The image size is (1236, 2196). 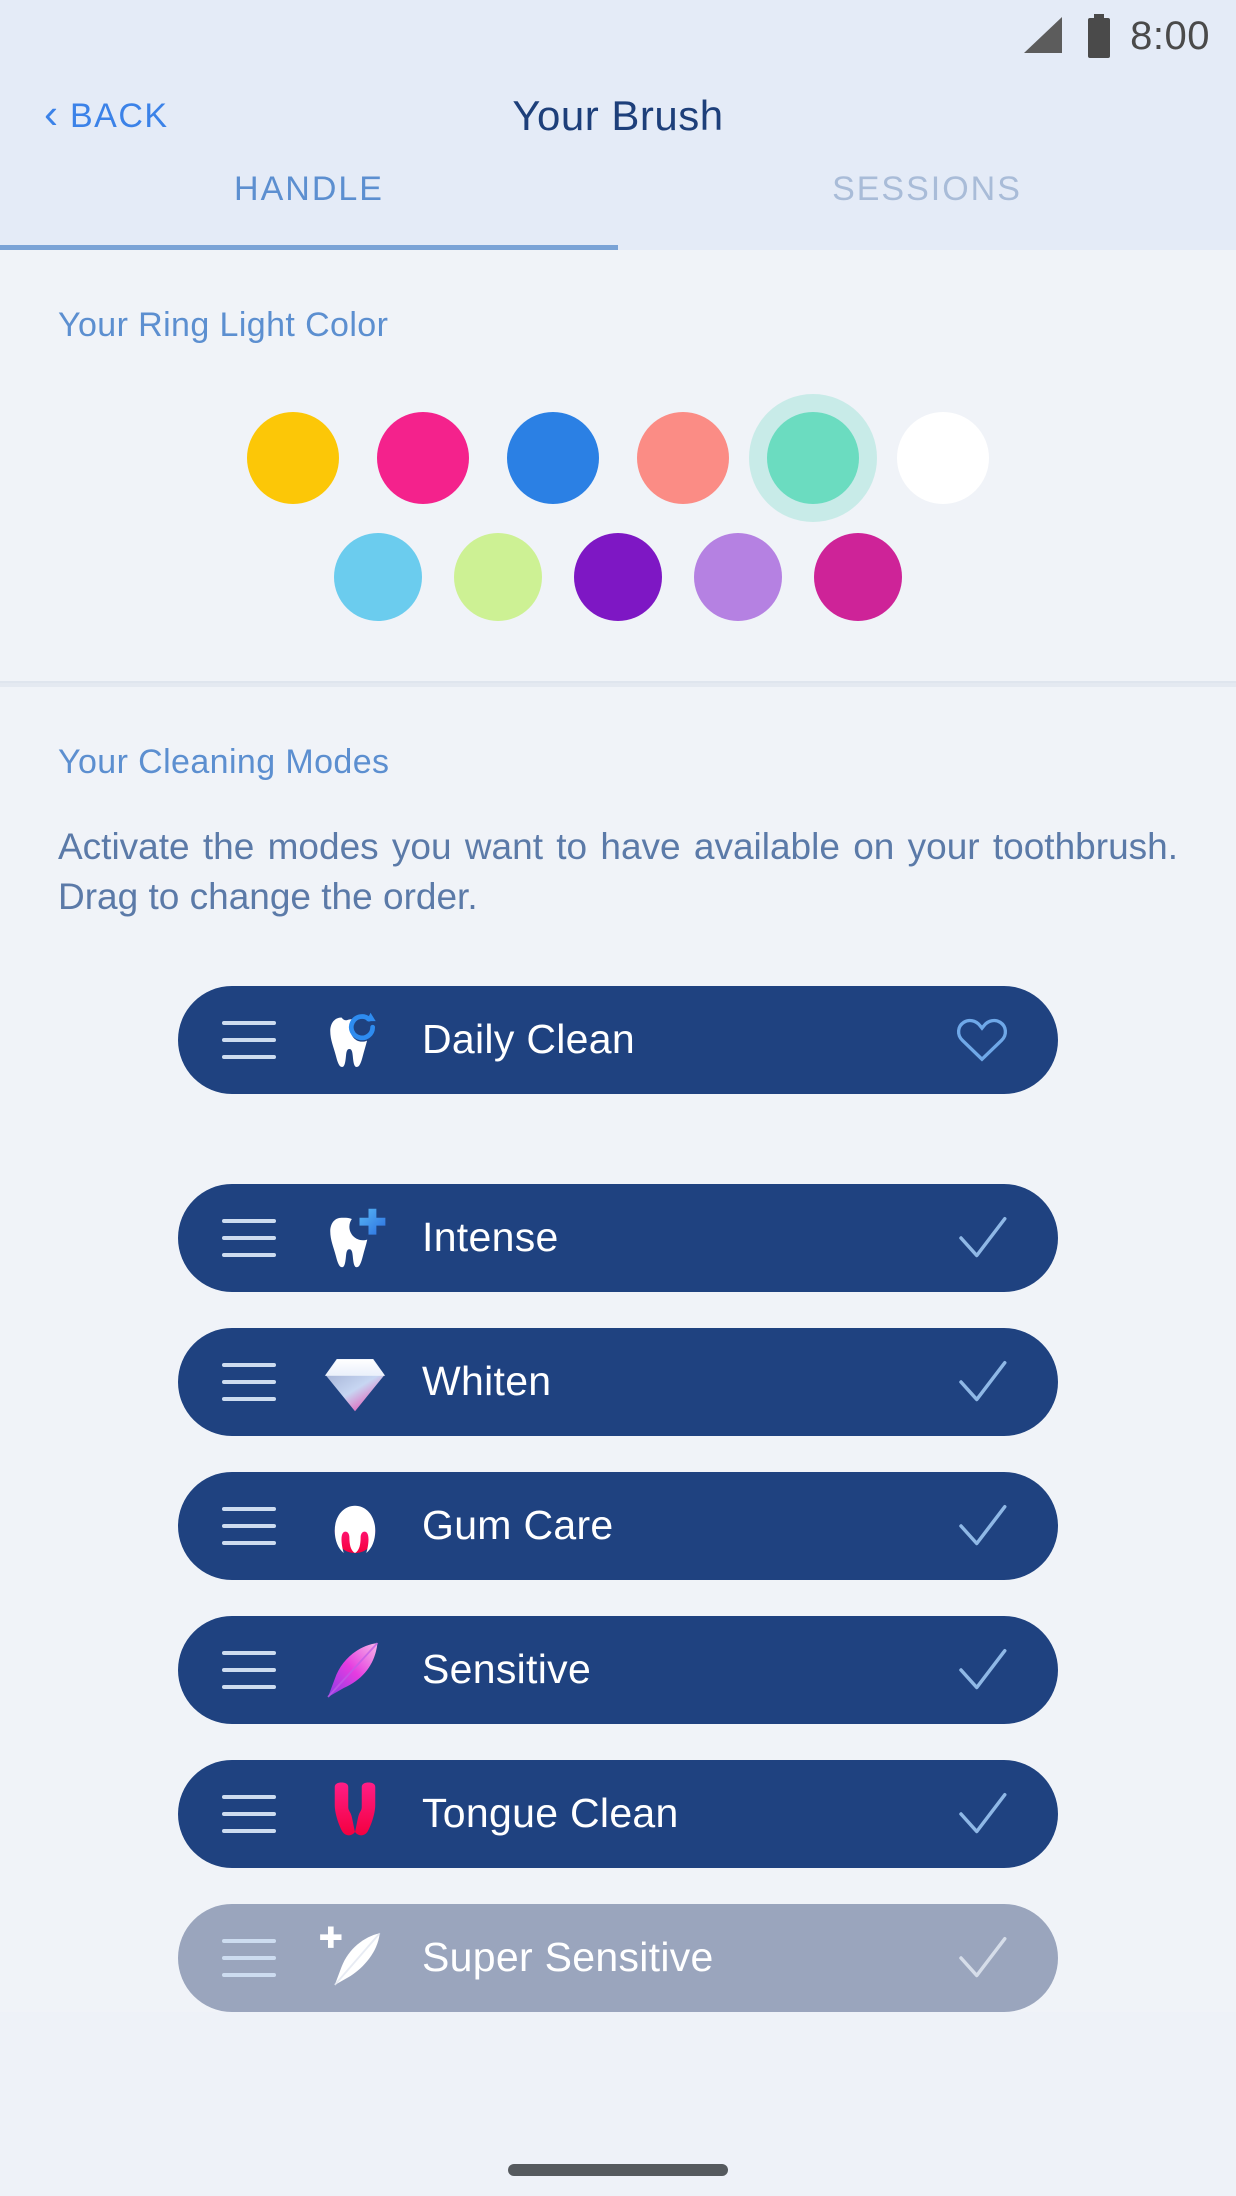 I want to click on status-bar: 8:00, so click(x=618, y=36).